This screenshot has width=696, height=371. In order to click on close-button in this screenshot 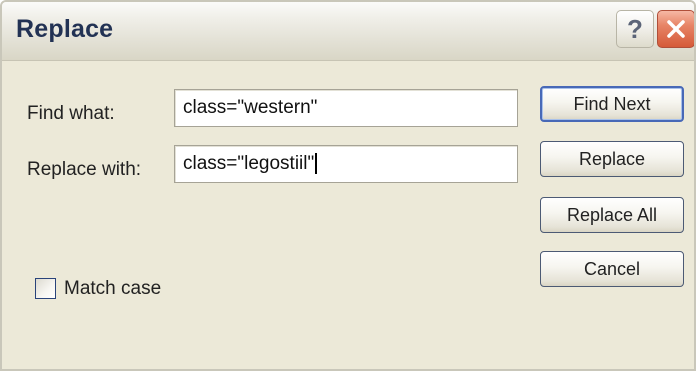, I will do `click(675, 29)`.